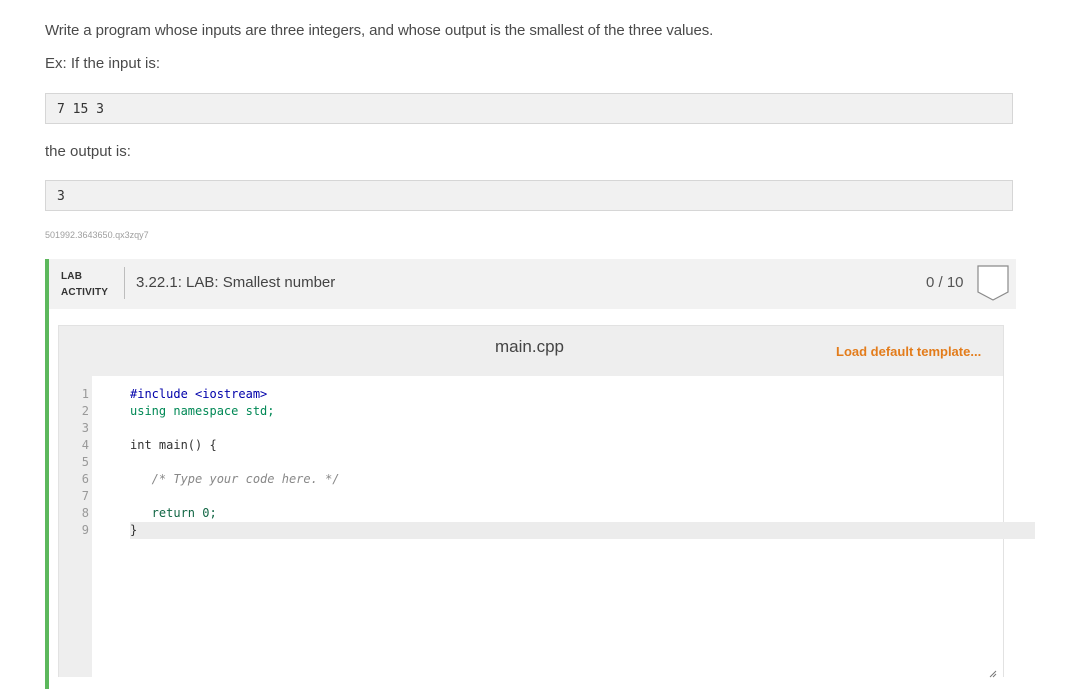 This screenshot has width=1080, height=689. Describe the element at coordinates (85, 394) in the screenshot. I see `line-number: 1` at that location.